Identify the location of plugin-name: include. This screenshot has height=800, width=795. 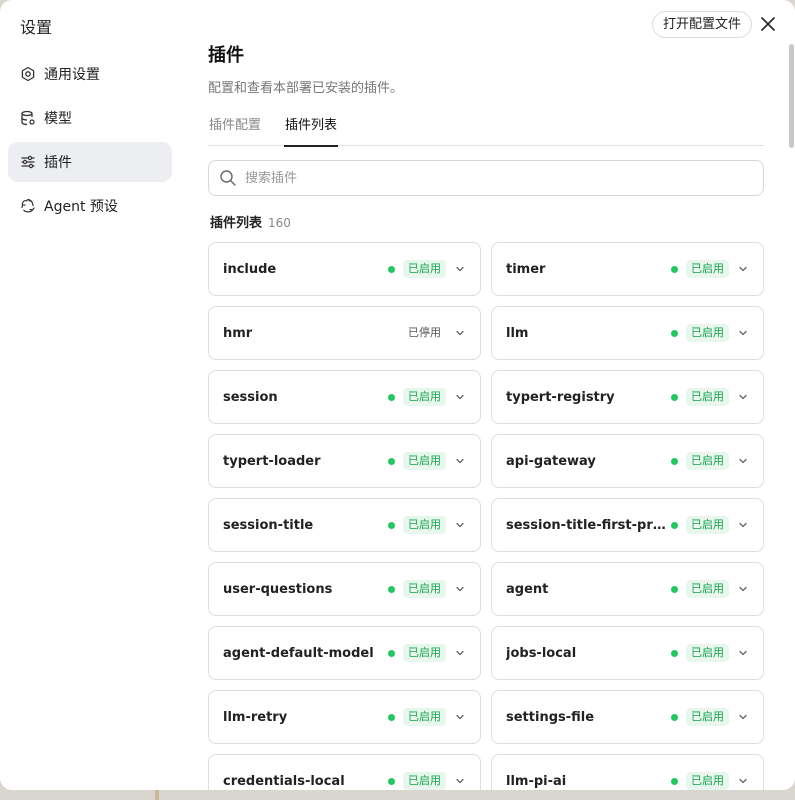
(250, 269).